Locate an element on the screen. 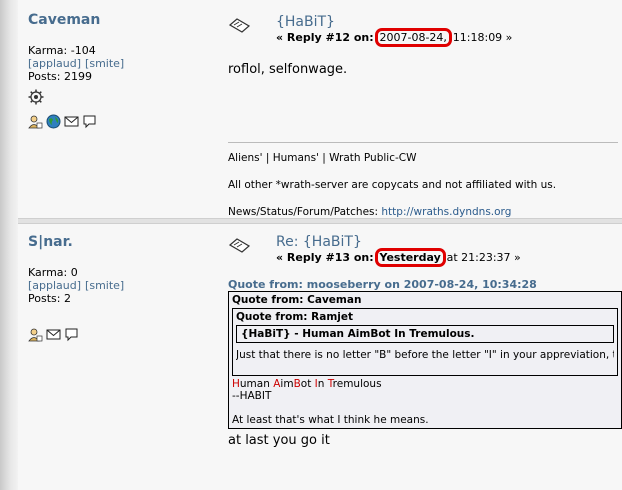 The width and height of the screenshot is (622, 490). post-date: 2007-08-24, is located at coordinates (413, 37).